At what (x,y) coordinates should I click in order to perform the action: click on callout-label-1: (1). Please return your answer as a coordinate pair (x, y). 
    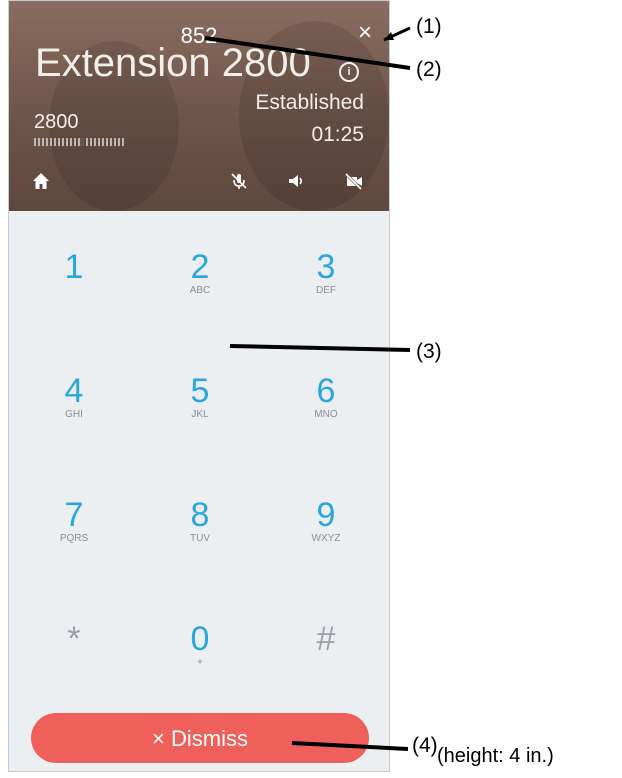
    Looking at the image, I should click on (429, 26).